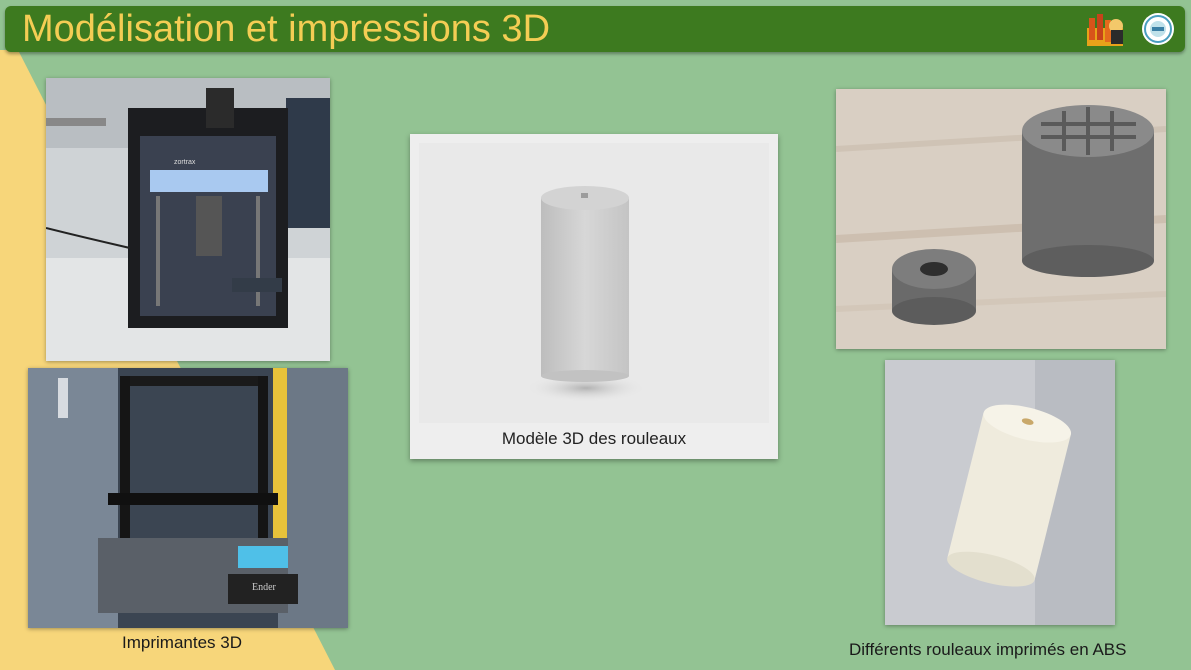 Image resolution: width=1191 pixels, height=670 pixels. I want to click on gray-rollers-photo, so click(1001, 219).